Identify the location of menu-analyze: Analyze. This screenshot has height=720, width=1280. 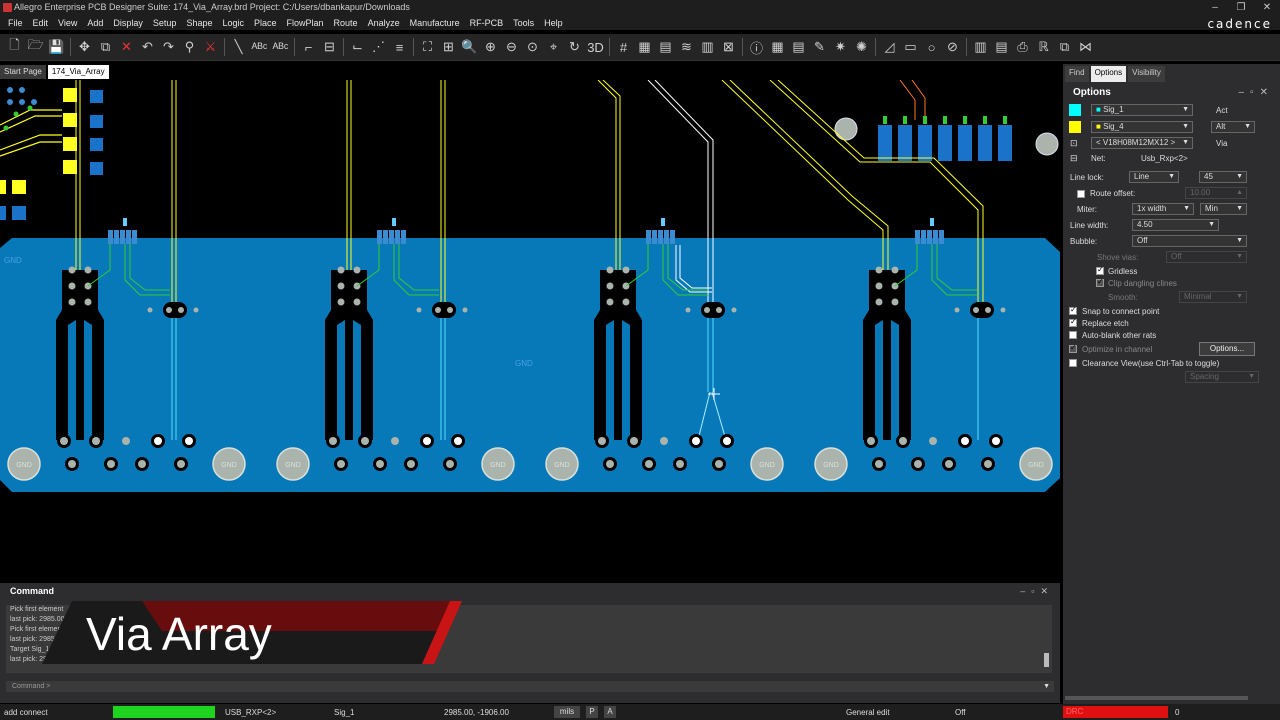
(384, 23).